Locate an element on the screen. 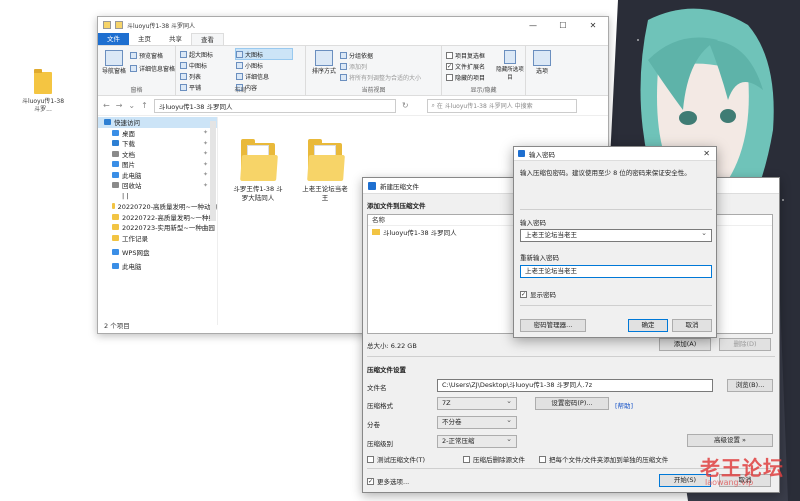  sidebar-item-label: WPS网盘 is located at coordinates (136, 253).